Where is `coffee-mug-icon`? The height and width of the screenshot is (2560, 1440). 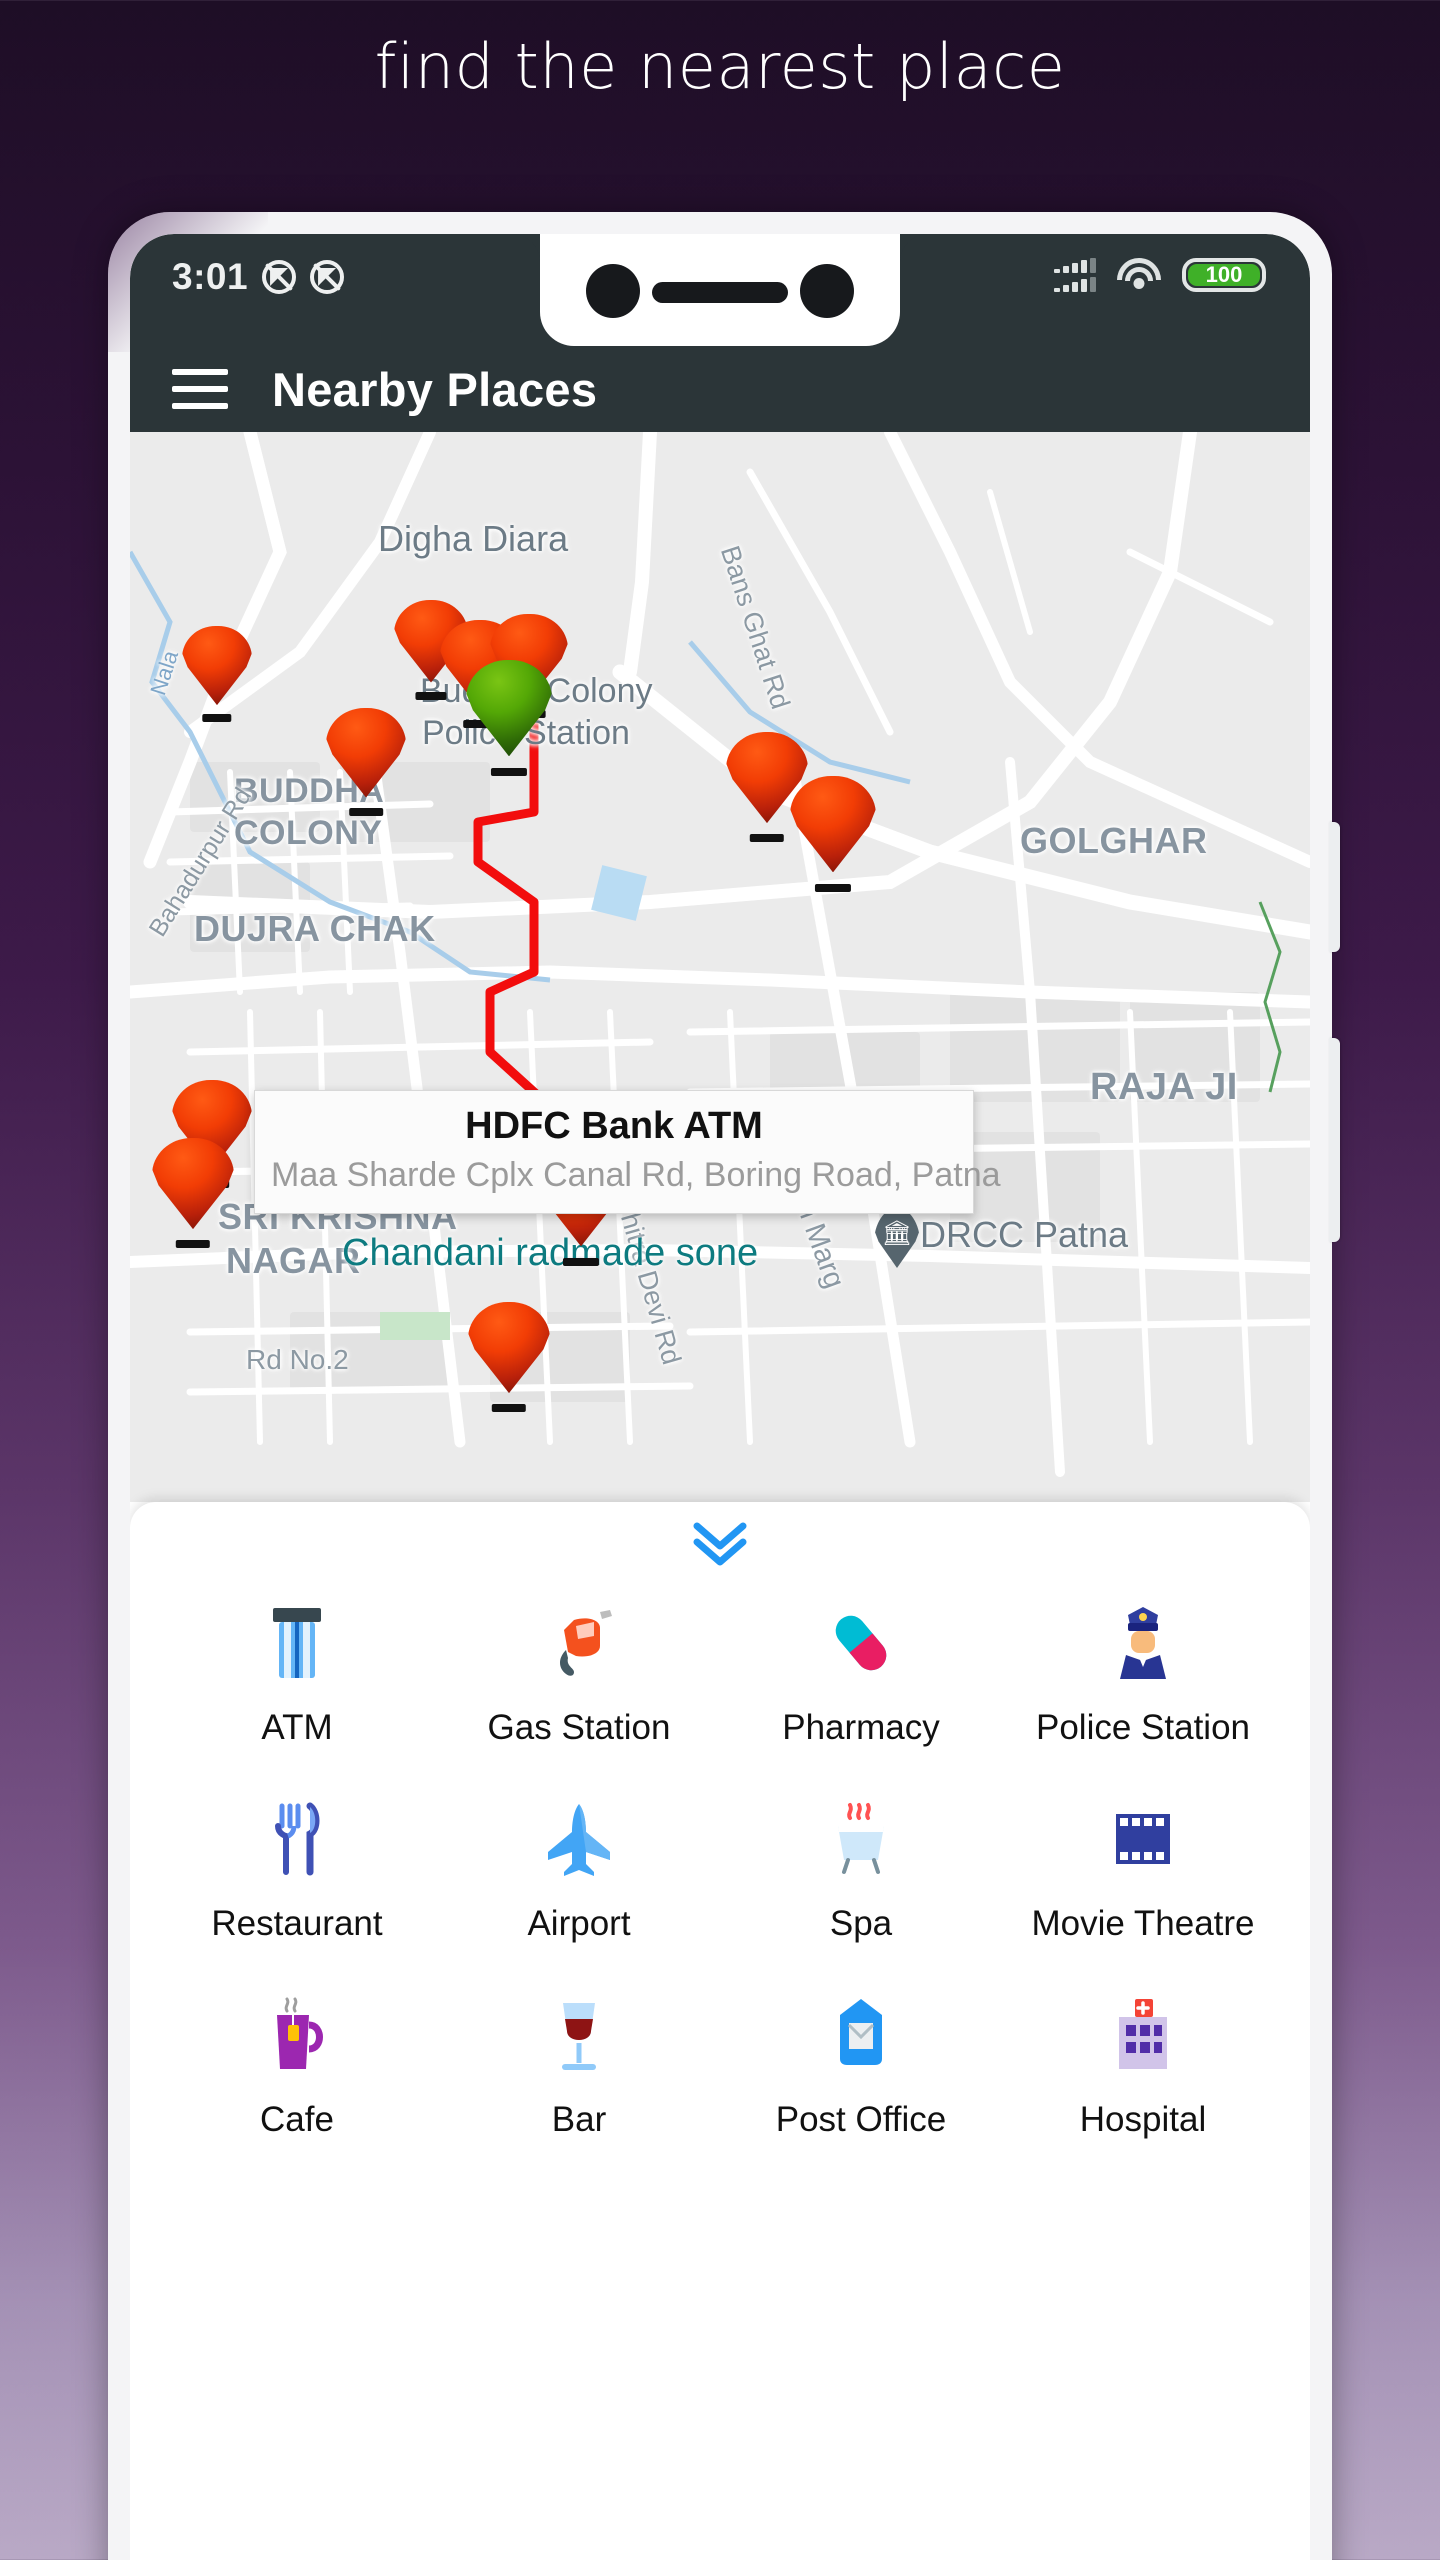 coffee-mug-icon is located at coordinates (297, 2035).